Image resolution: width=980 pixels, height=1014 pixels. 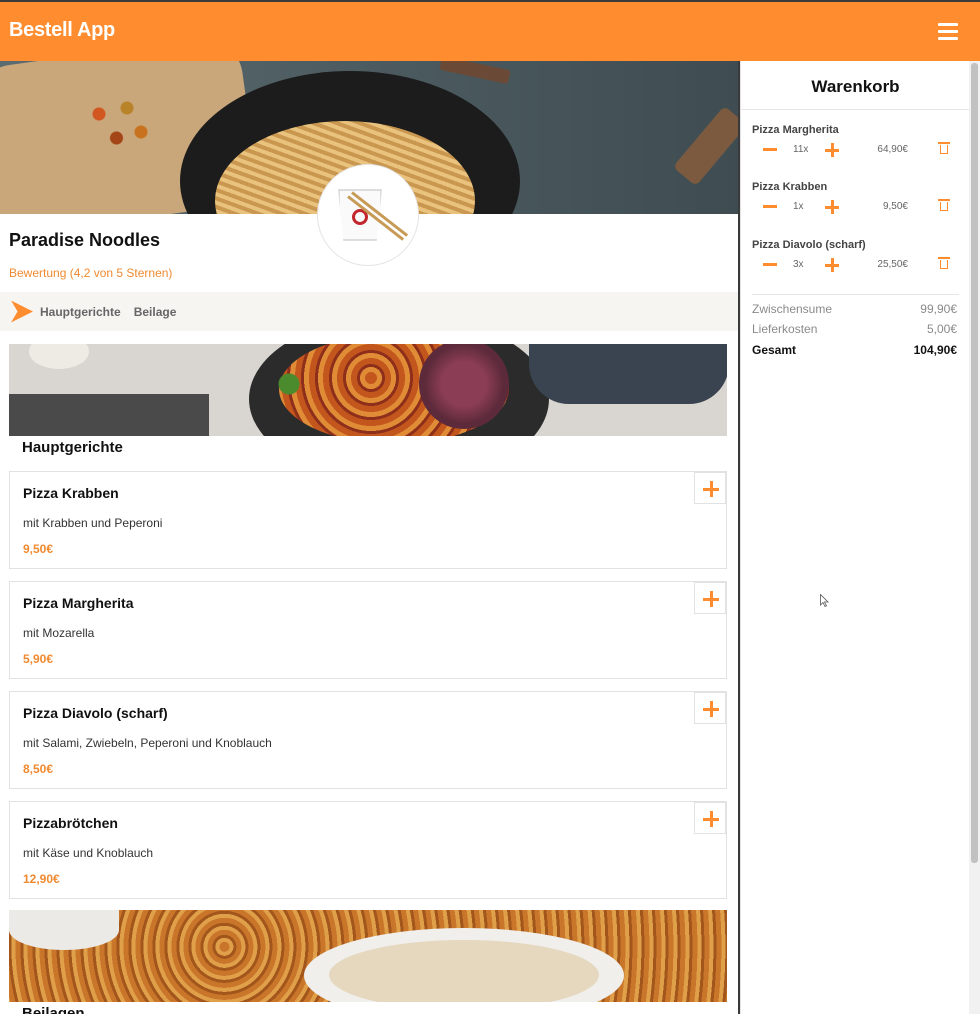 I want to click on dish-description: mit Käse und Knoblauch, so click(x=88, y=853).